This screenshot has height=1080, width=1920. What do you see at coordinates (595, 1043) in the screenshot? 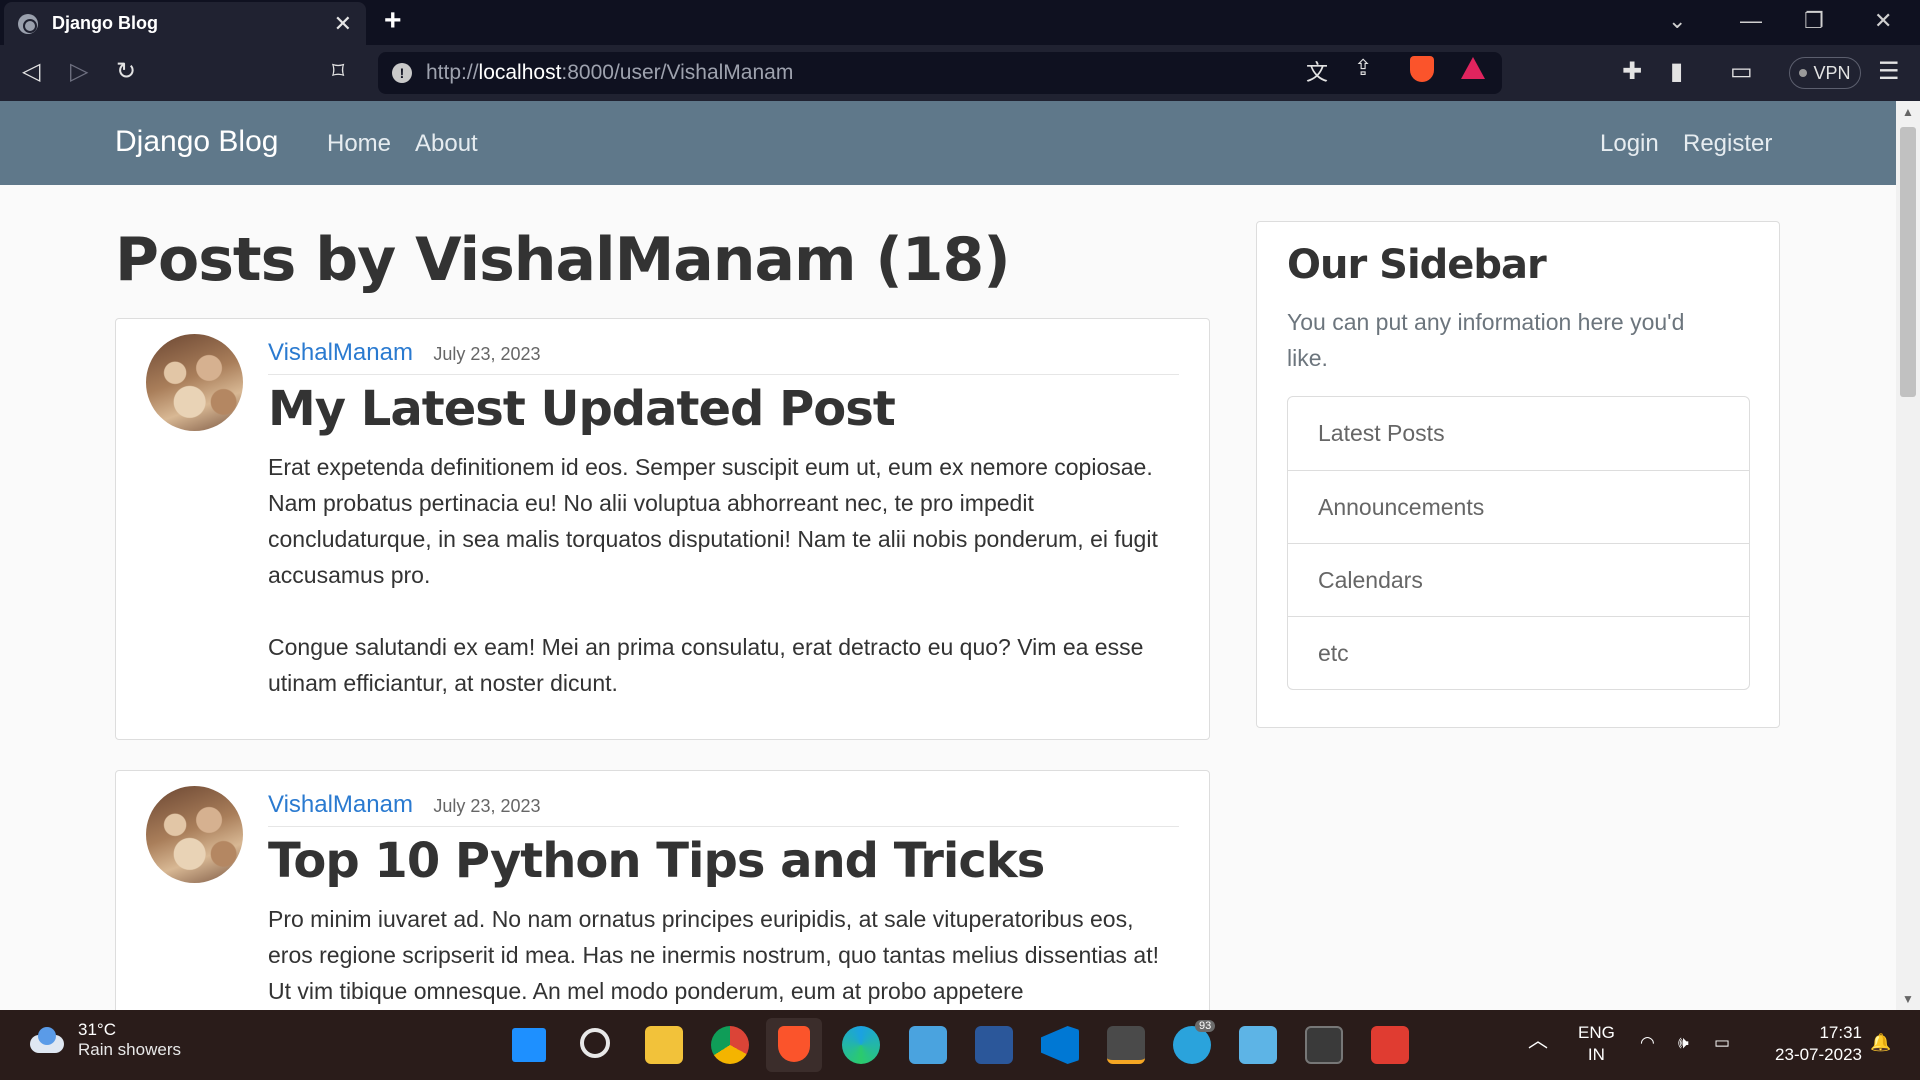
I see `search-icon` at bounding box center [595, 1043].